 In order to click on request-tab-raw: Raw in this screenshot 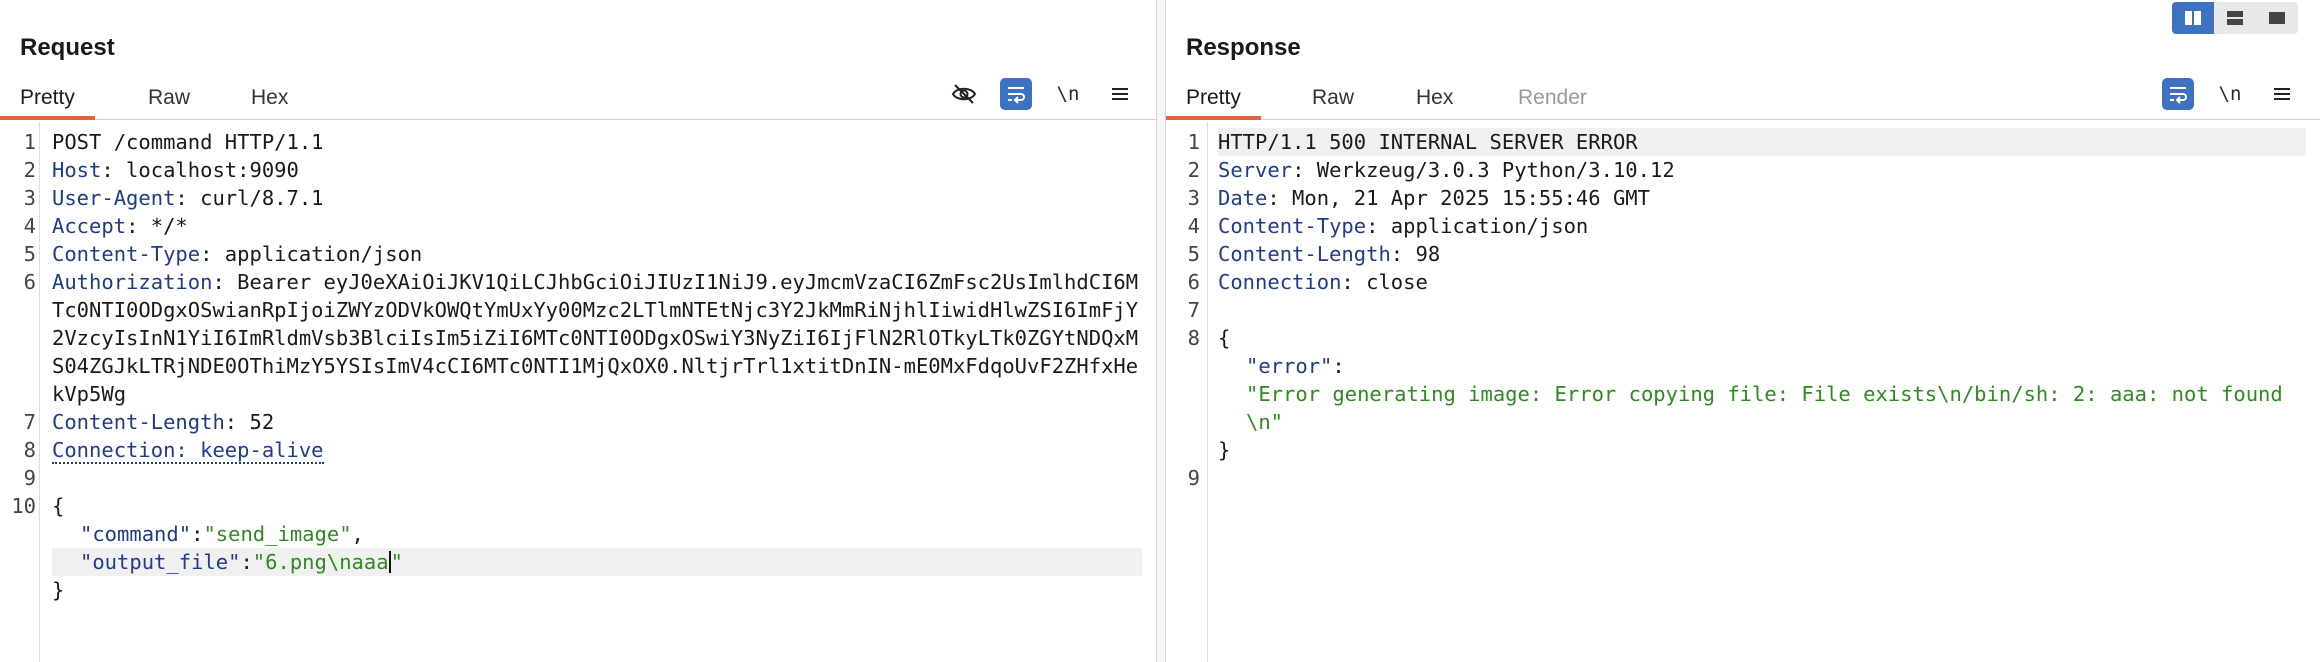, I will do `click(169, 99)`.